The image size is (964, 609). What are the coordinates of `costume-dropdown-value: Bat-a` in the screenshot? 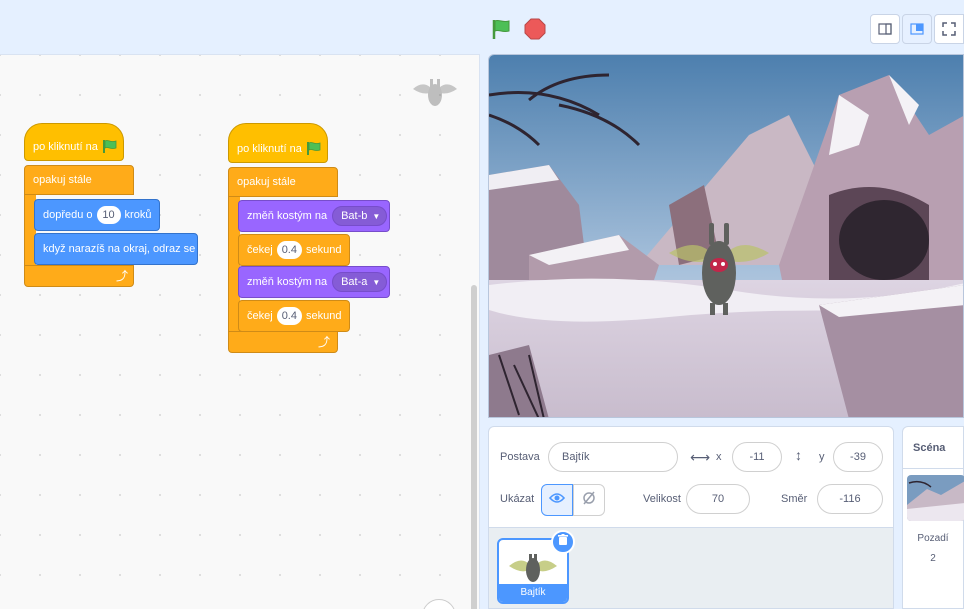 It's located at (354, 282).